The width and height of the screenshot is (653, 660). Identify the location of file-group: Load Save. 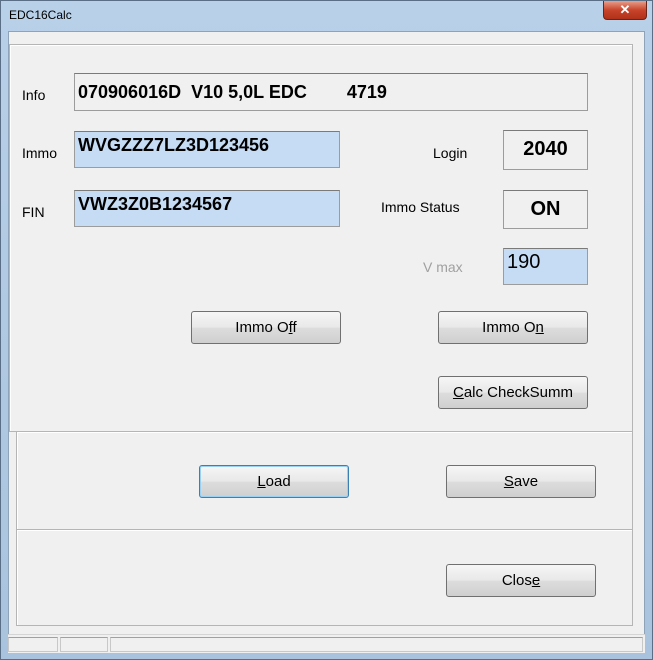
(324, 480).